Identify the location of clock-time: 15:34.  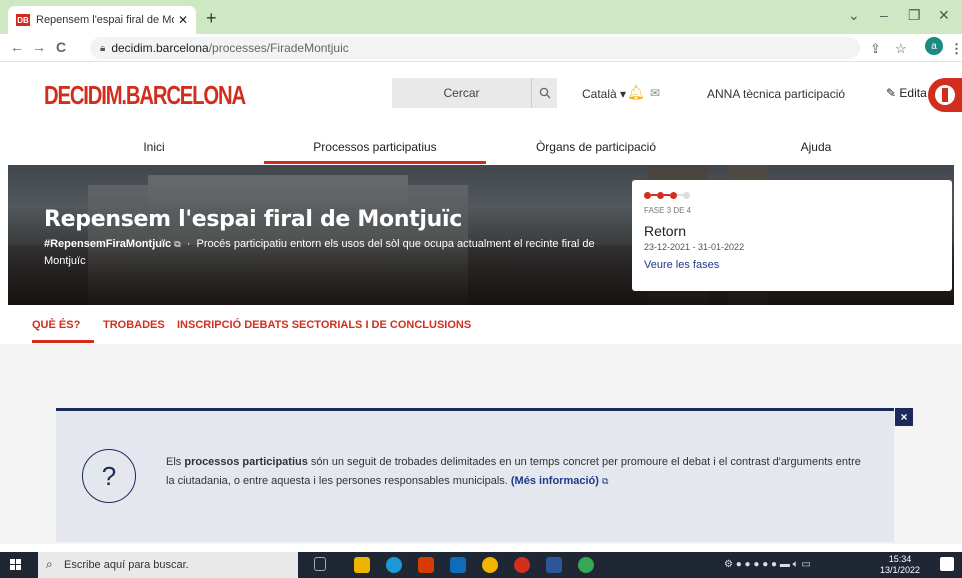
(900, 559).